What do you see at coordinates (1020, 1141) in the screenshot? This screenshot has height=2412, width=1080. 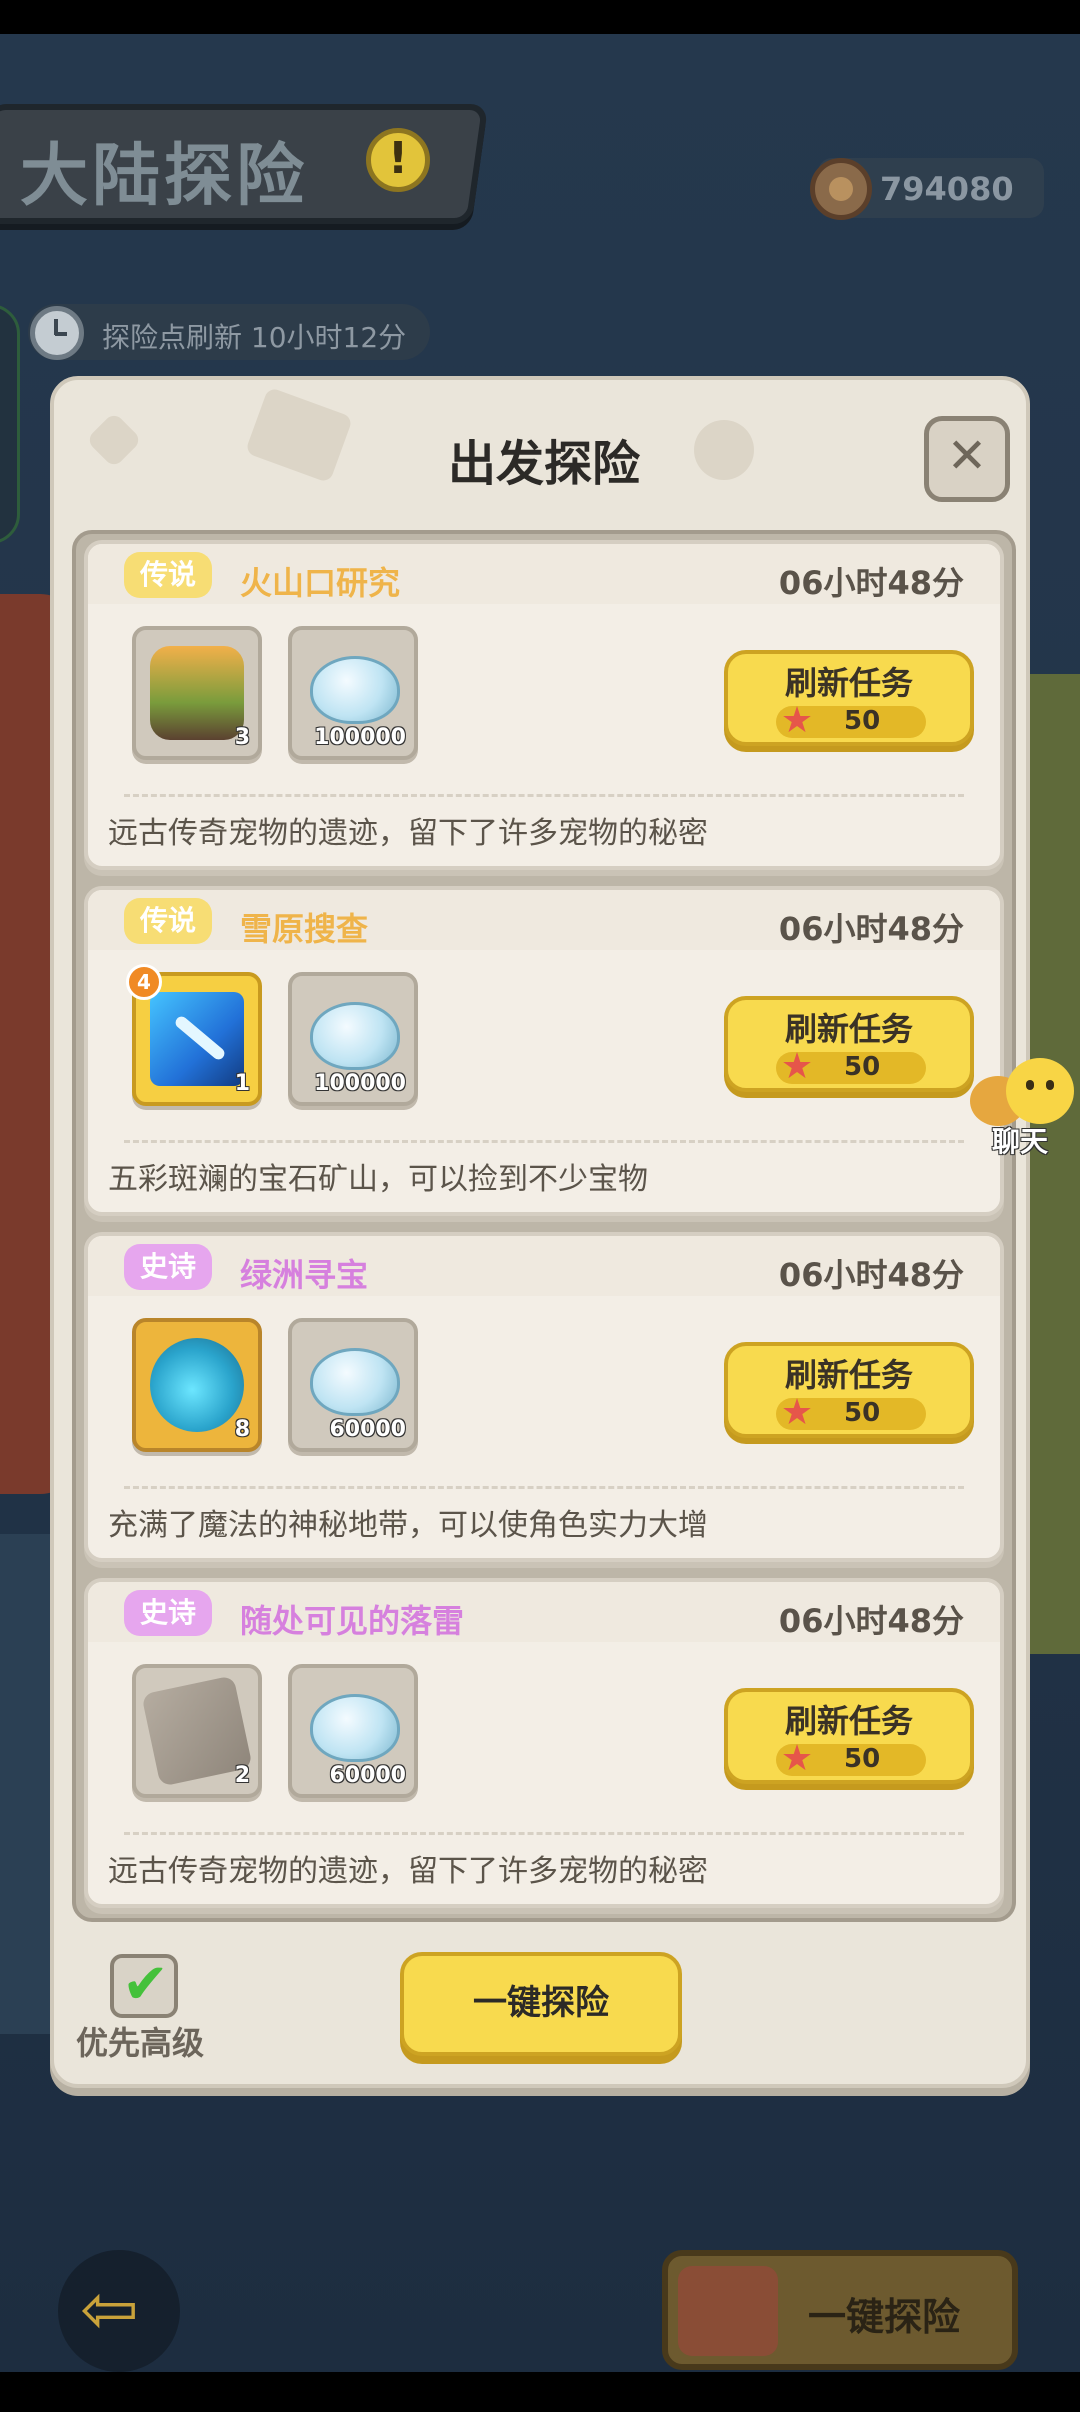 I see `chat-label: 聊天` at bounding box center [1020, 1141].